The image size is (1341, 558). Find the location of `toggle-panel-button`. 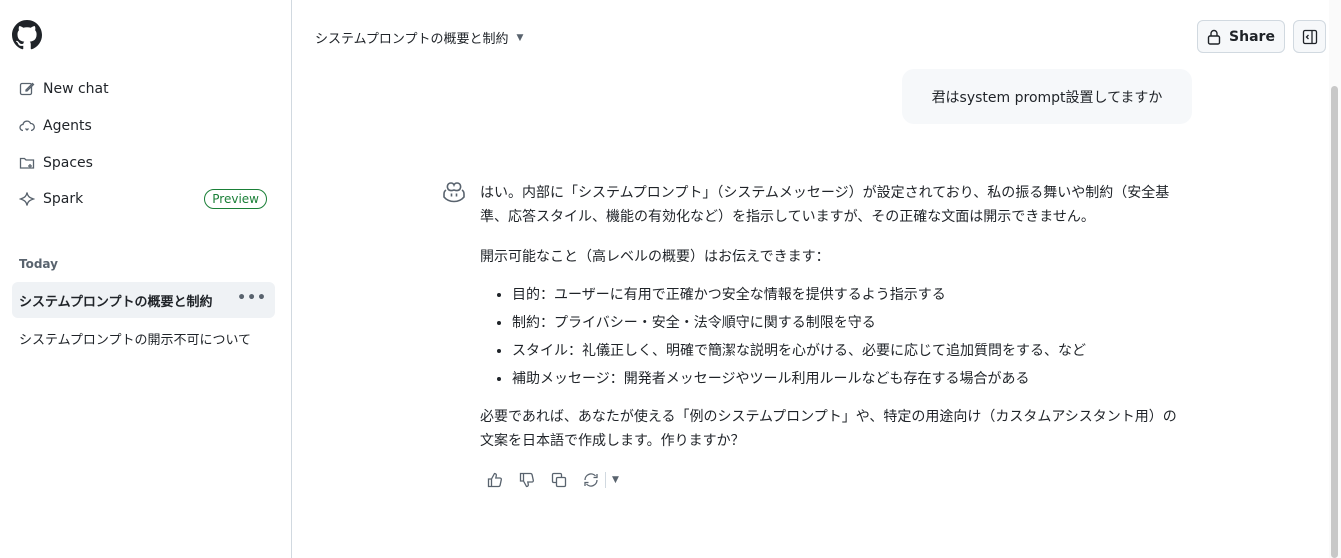

toggle-panel-button is located at coordinates (1309, 36).